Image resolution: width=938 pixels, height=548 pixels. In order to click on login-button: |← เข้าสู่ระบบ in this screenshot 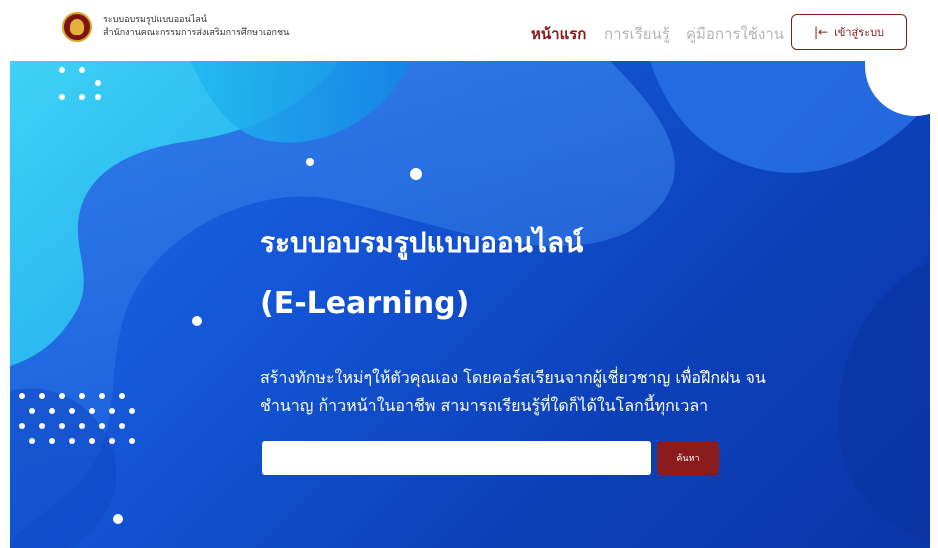, I will do `click(849, 32)`.